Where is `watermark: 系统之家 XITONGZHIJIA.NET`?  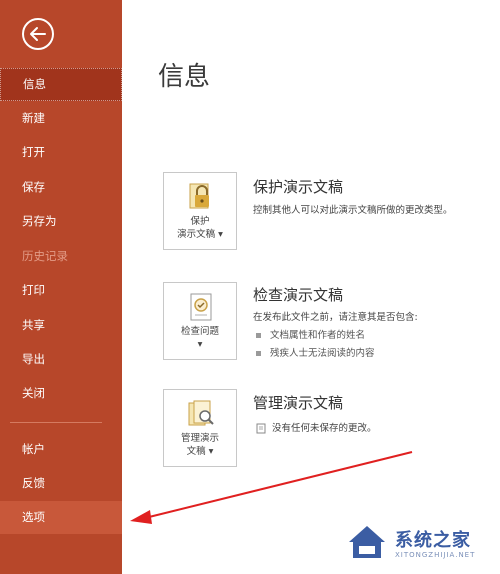 watermark: 系统之家 XITONGZHIJIA.NET is located at coordinates (420, 543).